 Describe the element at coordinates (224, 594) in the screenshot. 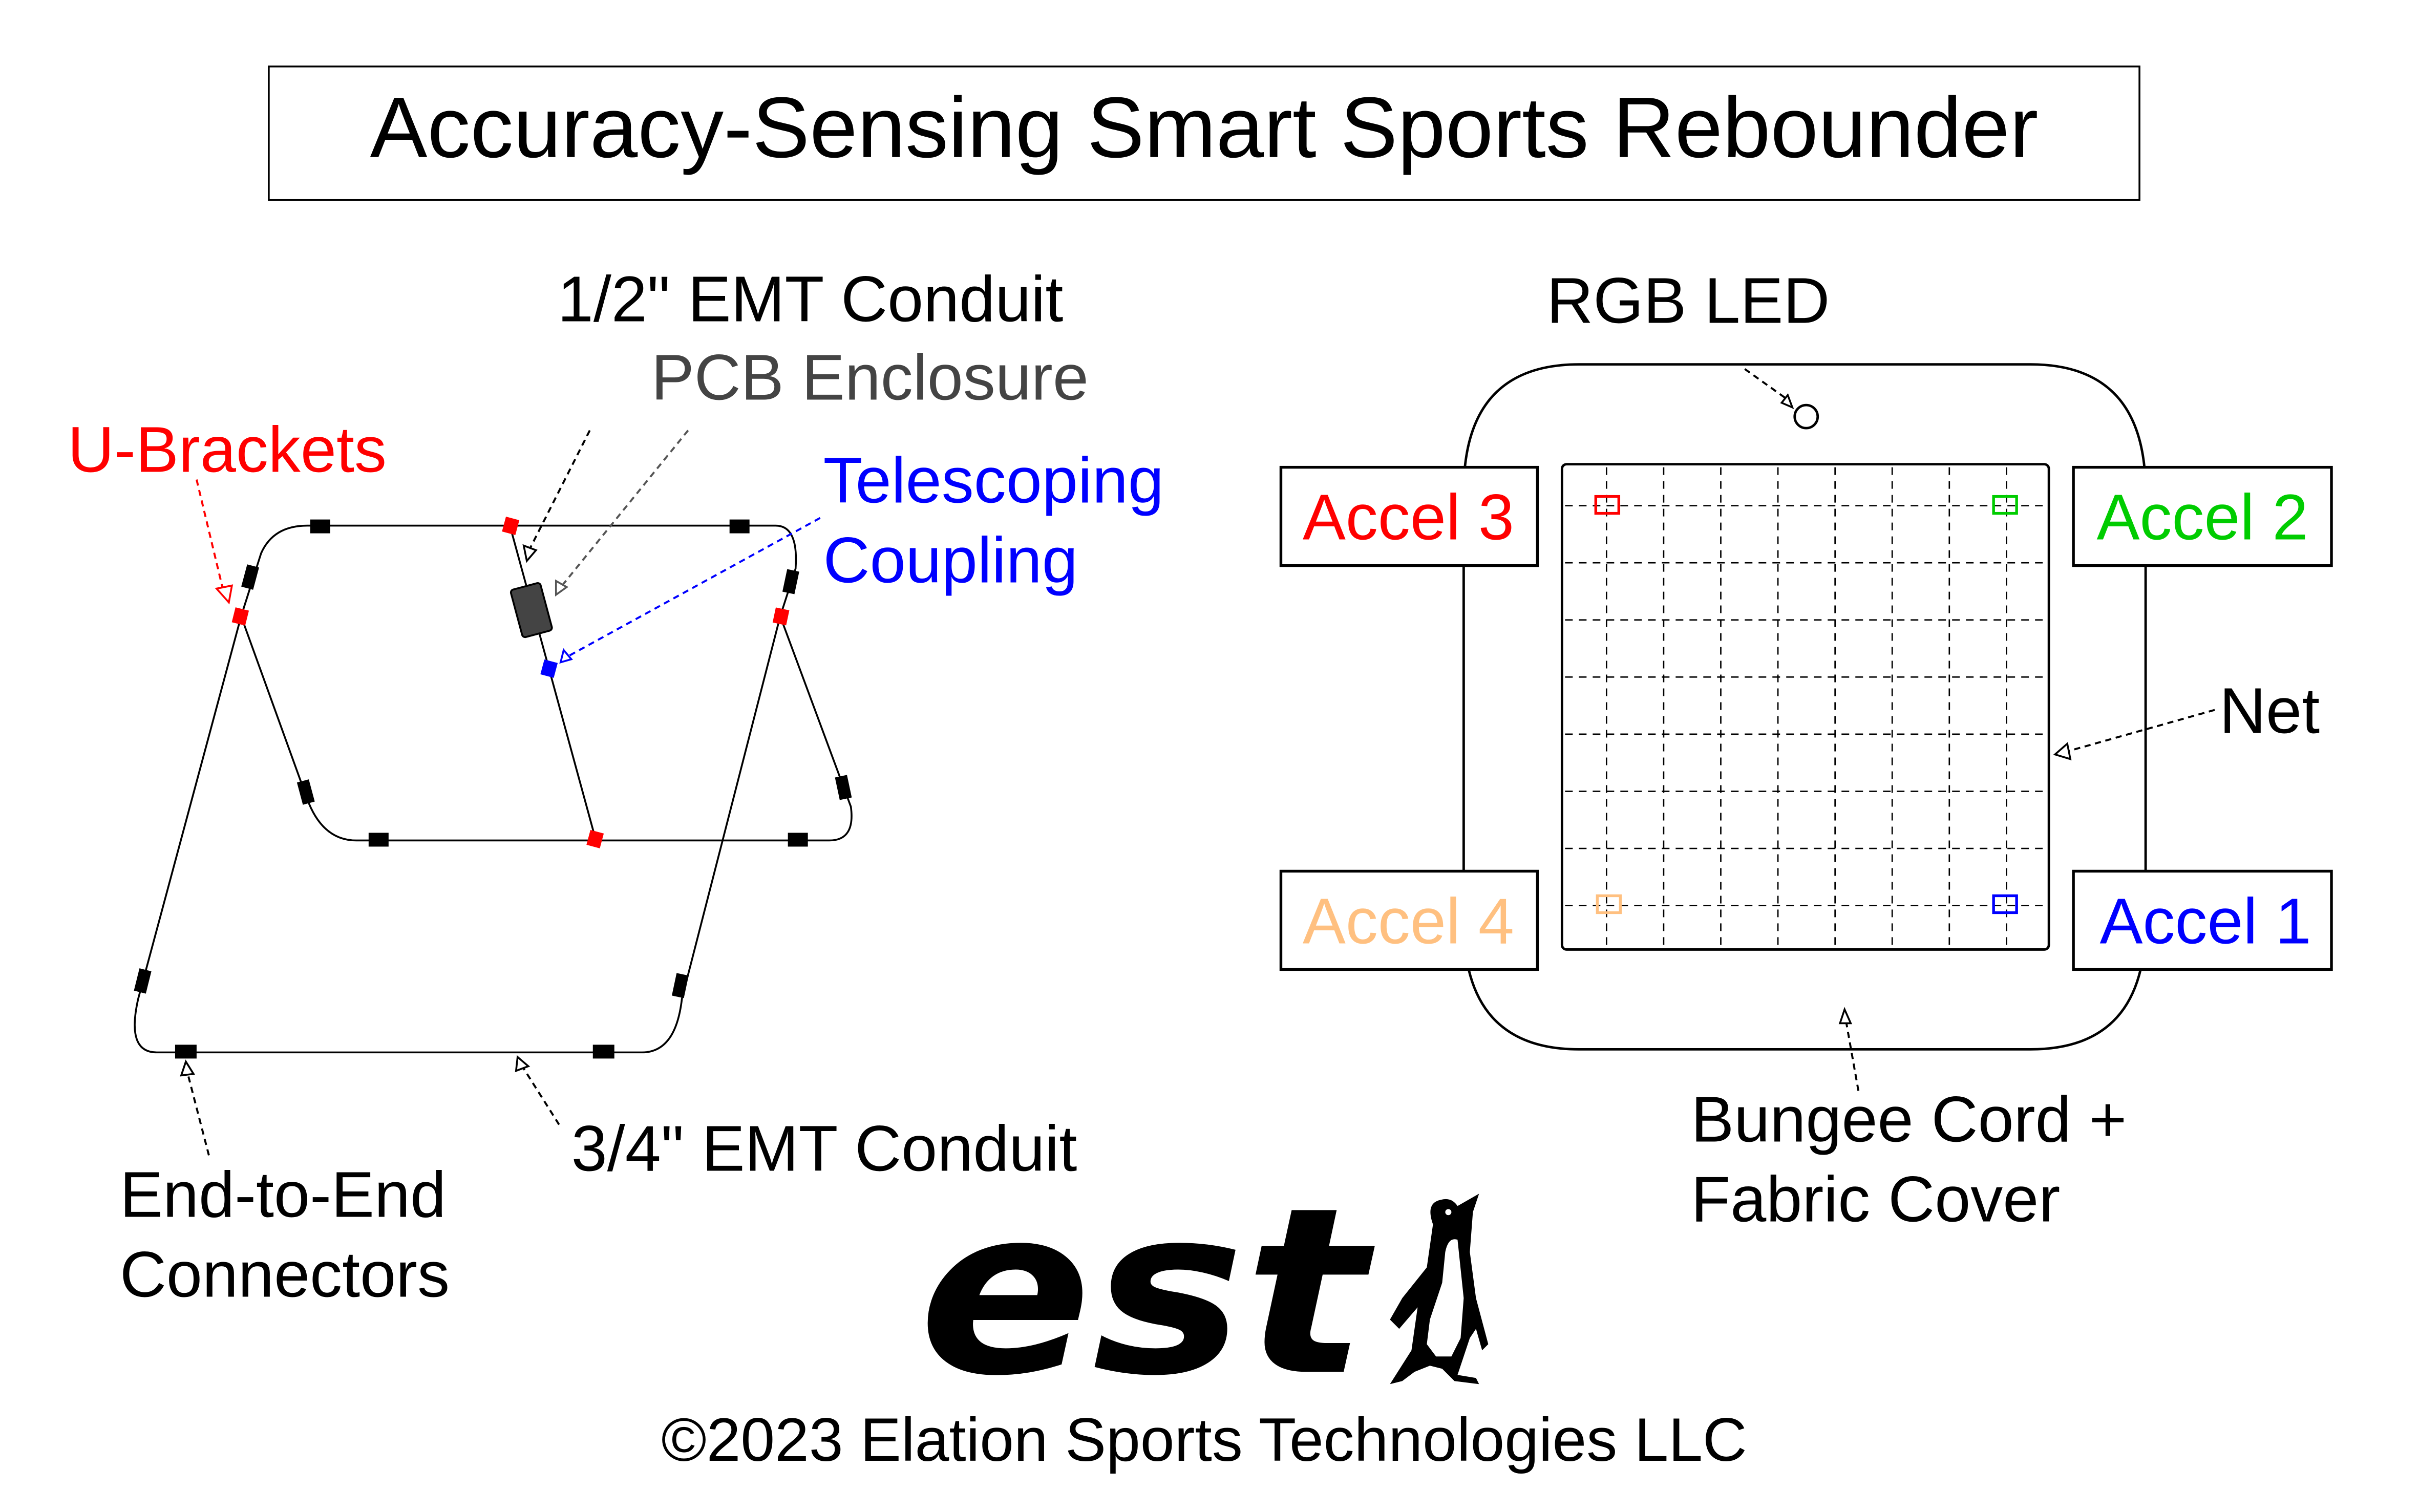

I see `u-brackets-arrowhead` at that location.